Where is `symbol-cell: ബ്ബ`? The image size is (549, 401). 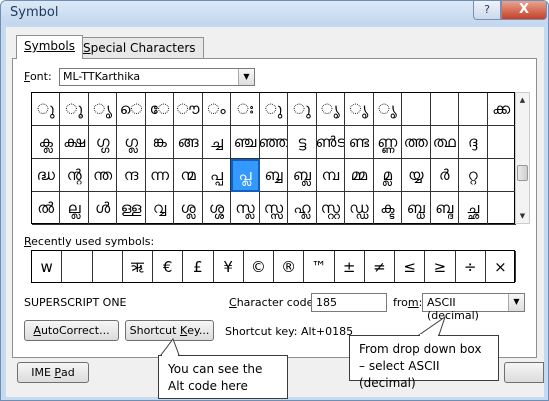
symbol-cell: ബ്ബ is located at coordinates (274, 175).